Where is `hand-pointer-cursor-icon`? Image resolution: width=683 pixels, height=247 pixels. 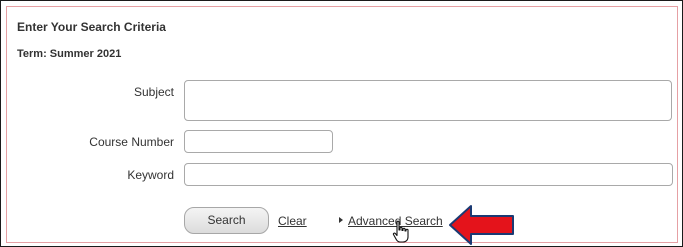
hand-pointer-cursor-icon is located at coordinates (400, 231).